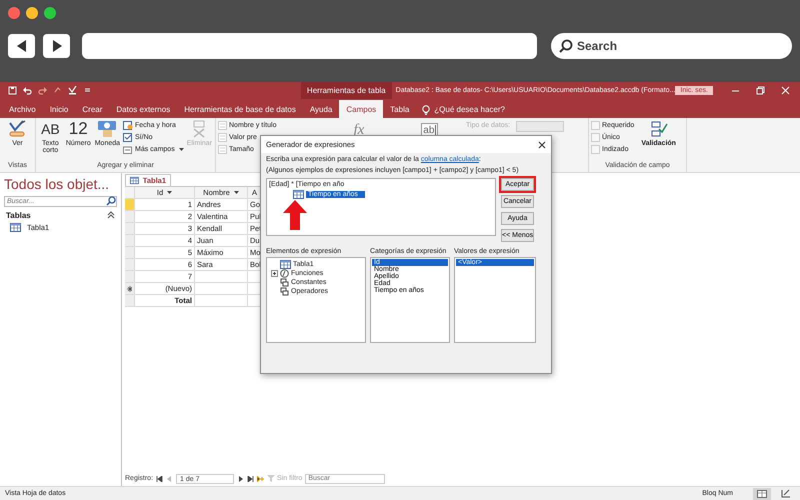 The image size is (800, 500). What do you see at coordinates (470, 109) in the screenshot?
I see `tell-me-field: ¿Qué desea hacer?` at bounding box center [470, 109].